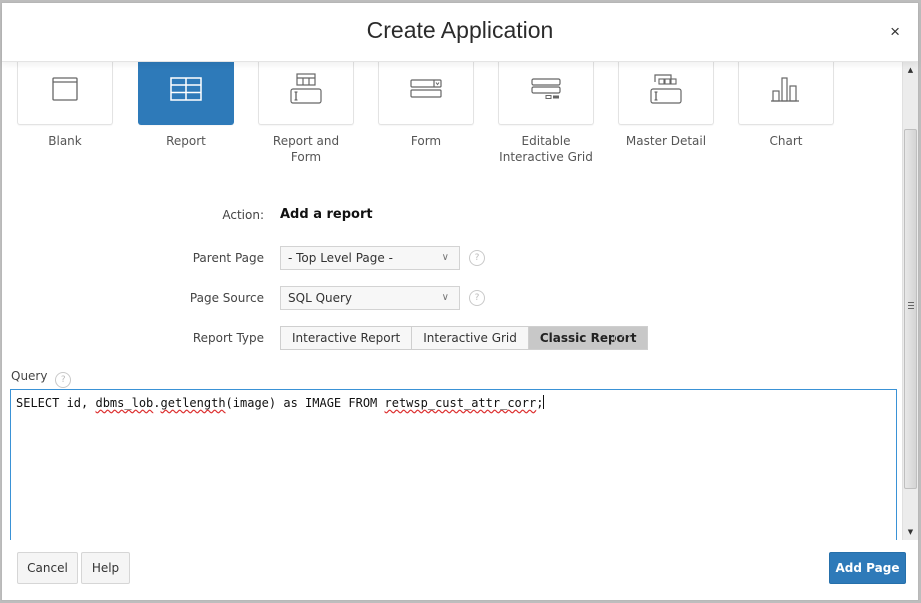  I want to click on page-source-select: SQL Query ∨, so click(370, 298).